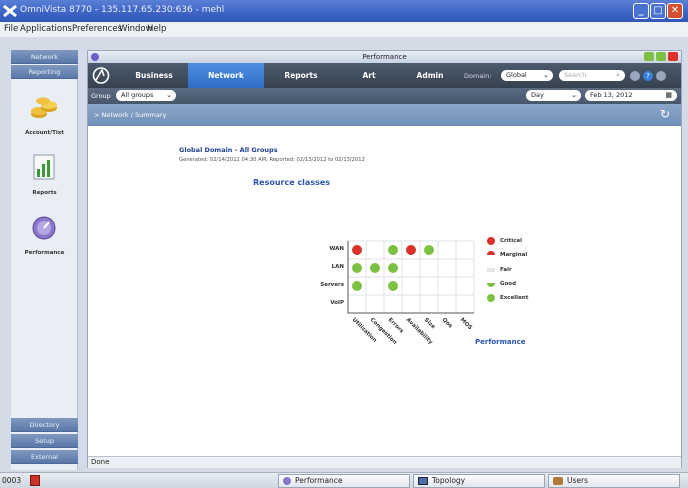 The height and width of the screenshot is (488, 688). What do you see at coordinates (384, 462) in the screenshot?
I see `status-bar: Done` at bounding box center [384, 462].